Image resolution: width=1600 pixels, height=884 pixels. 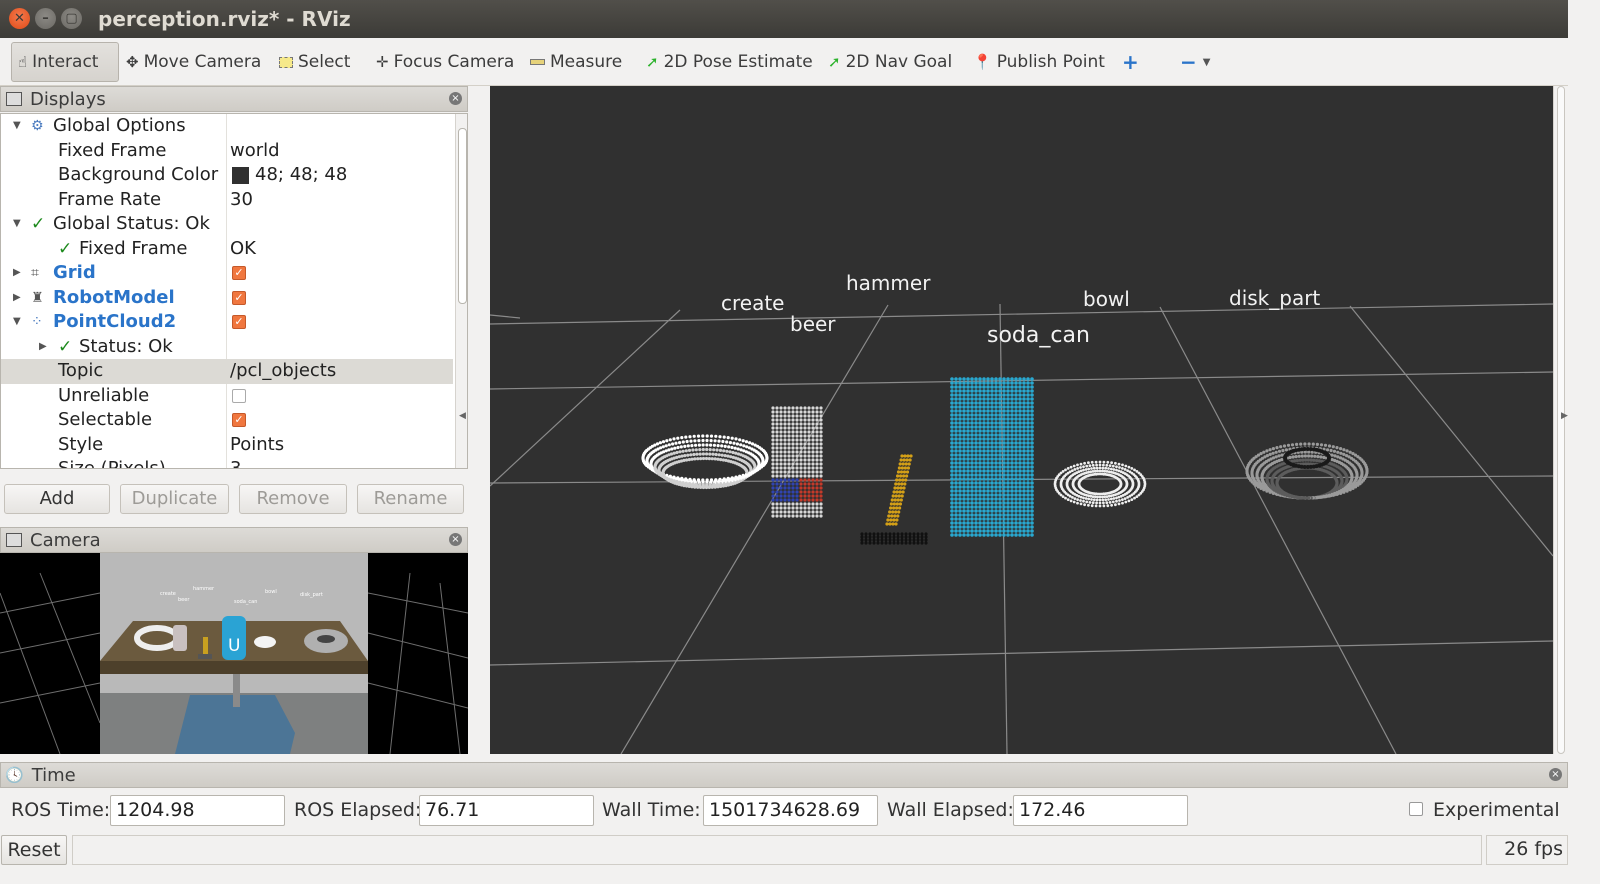 I want to click on pose-estimate-tool-button: ➚ 2D Pose Estimate, so click(x=729, y=62).